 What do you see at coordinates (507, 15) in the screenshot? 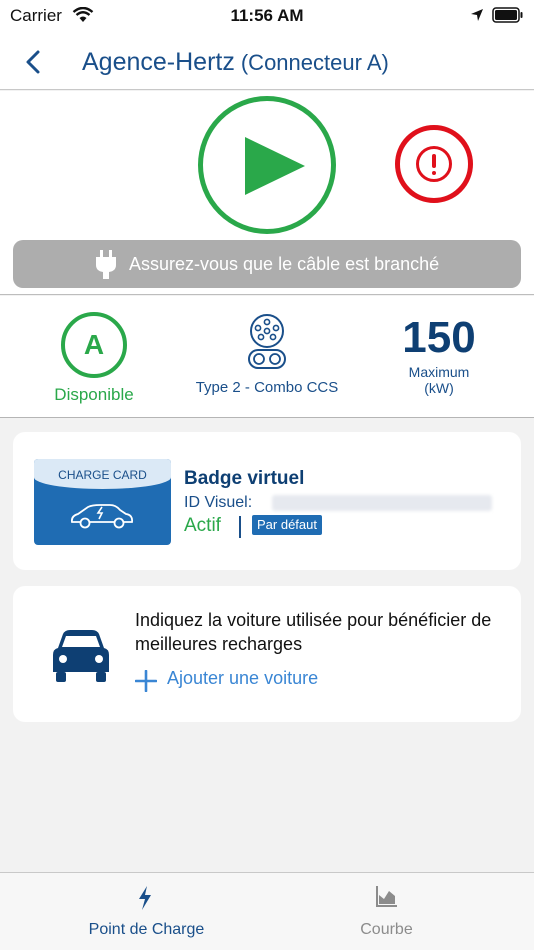
I see `battery-icon` at bounding box center [507, 15].